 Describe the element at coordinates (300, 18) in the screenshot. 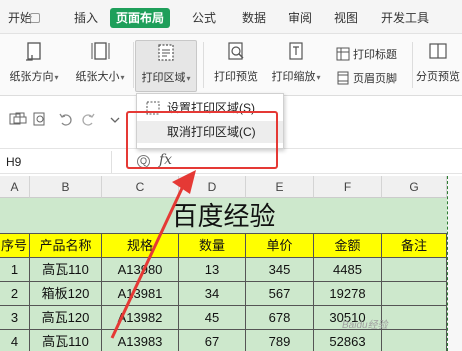

I see `tab-review: 审阅` at that location.